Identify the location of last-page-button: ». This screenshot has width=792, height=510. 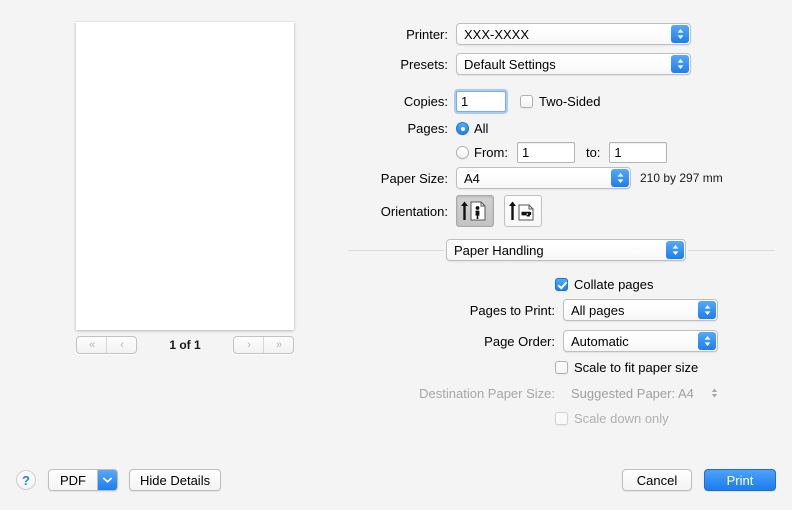
(278, 345).